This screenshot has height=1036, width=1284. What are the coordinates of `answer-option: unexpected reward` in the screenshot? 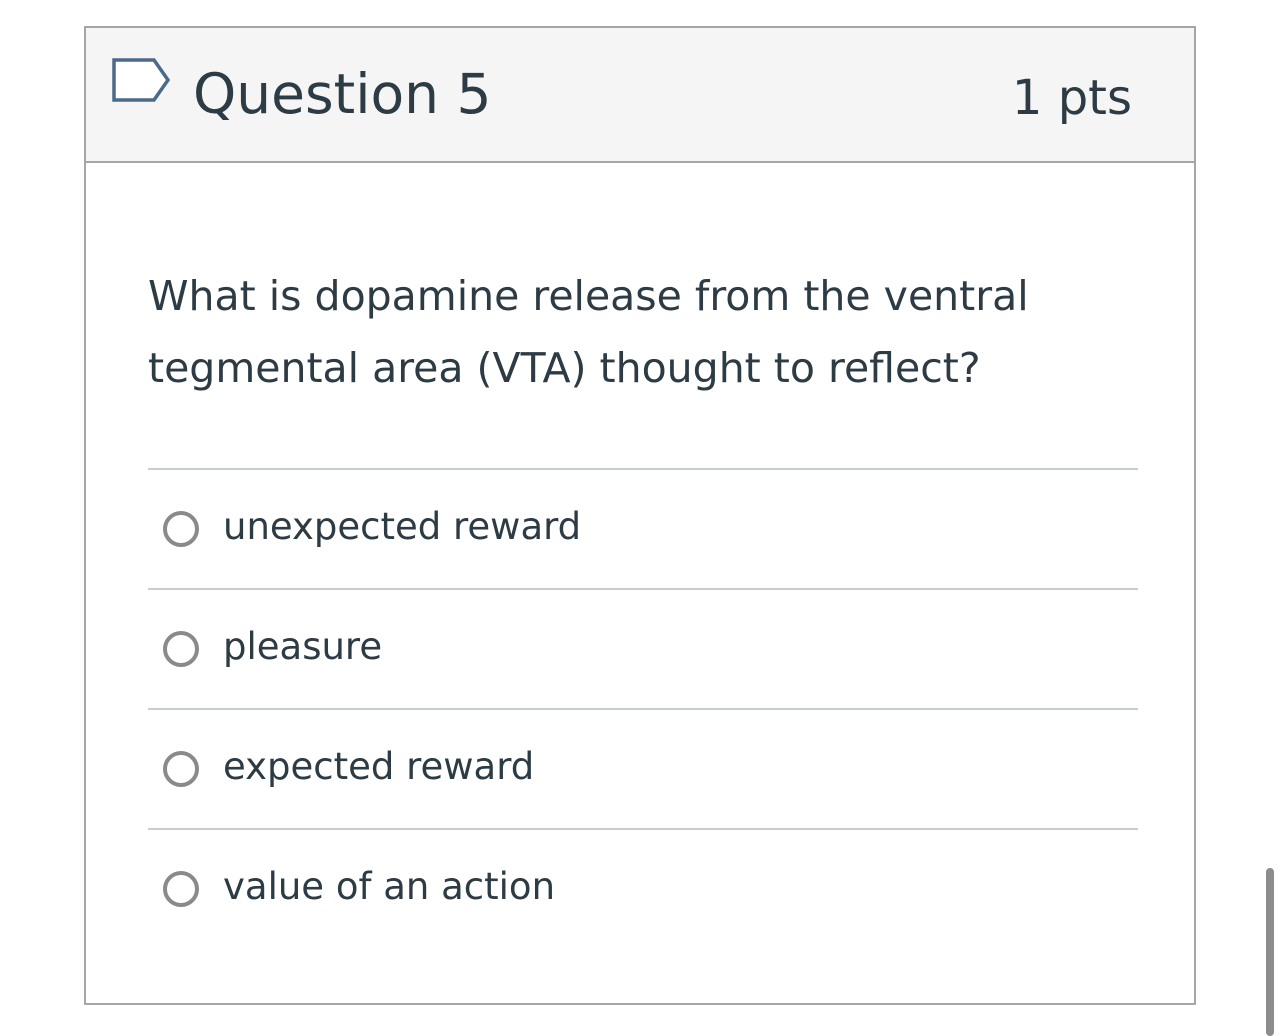 It's located at (643, 528).